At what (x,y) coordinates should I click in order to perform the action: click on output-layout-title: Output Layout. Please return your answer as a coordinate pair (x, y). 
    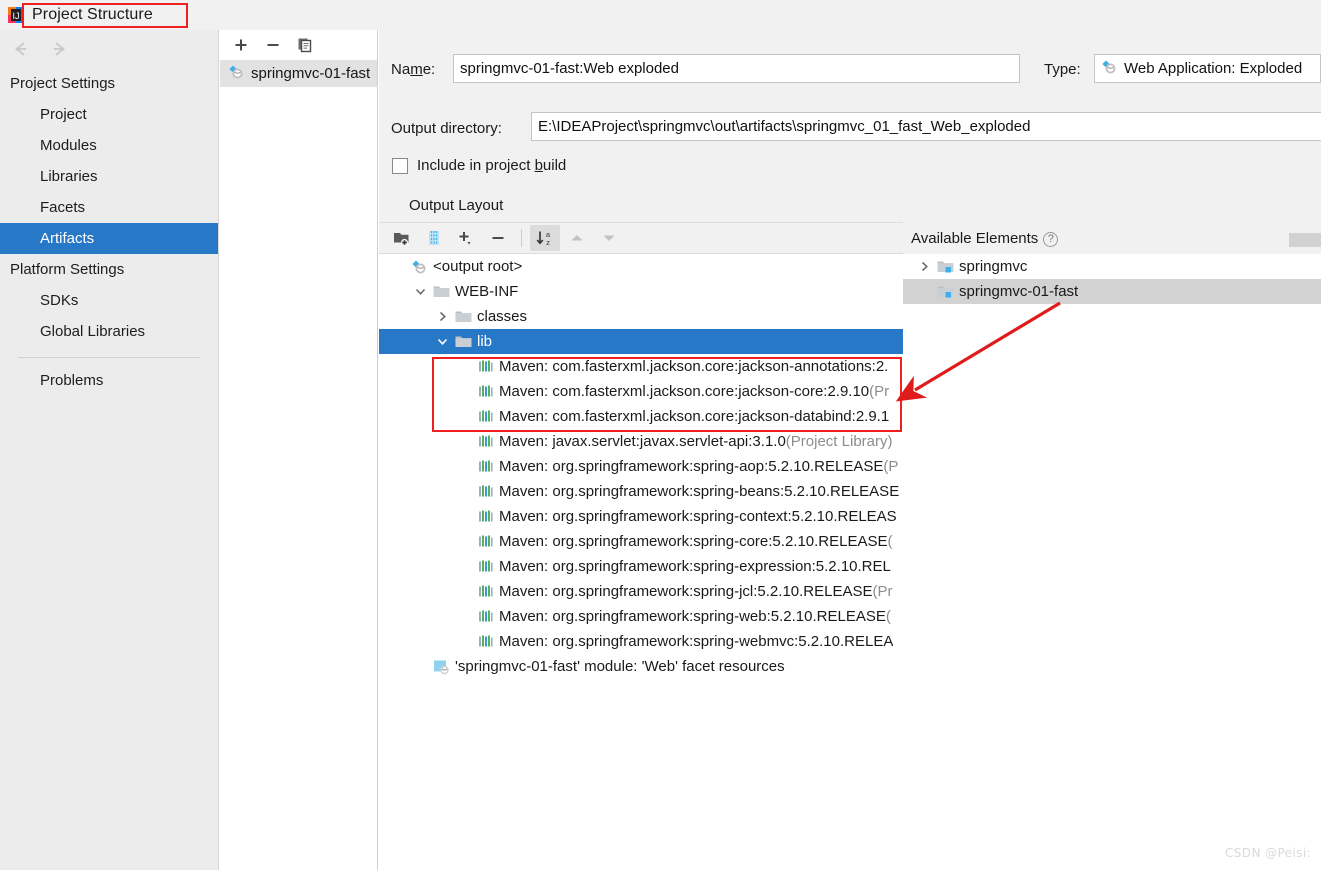
    Looking at the image, I should click on (456, 205).